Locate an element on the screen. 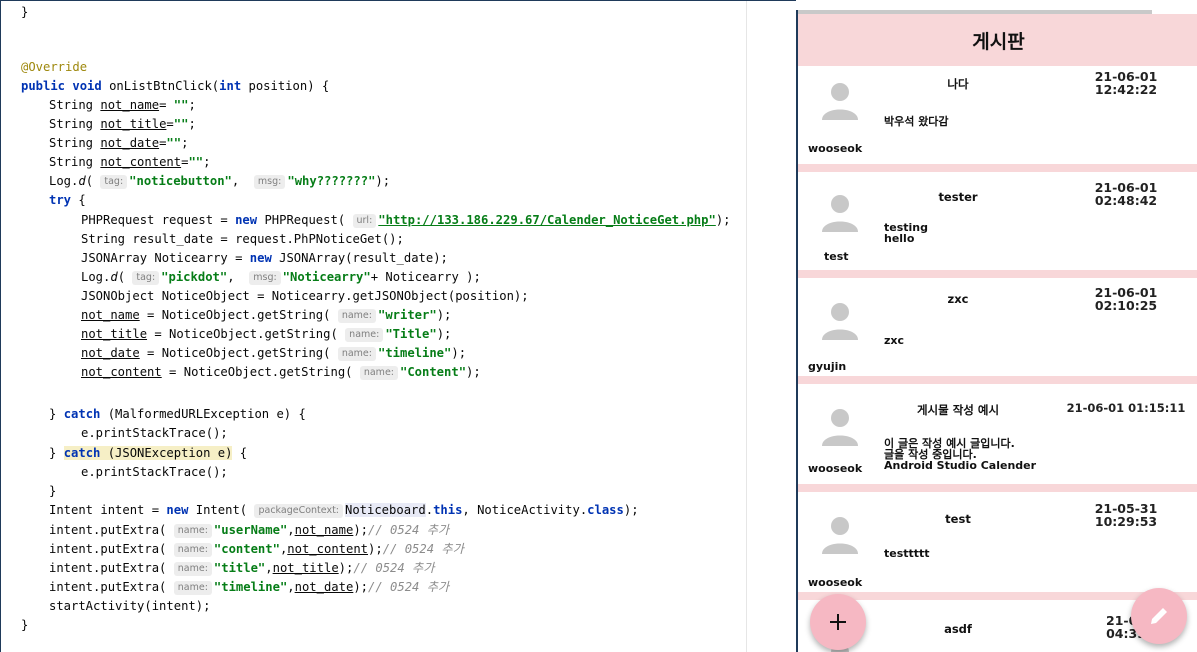 The image size is (1197, 652). pencil-icon is located at coordinates (1159, 616).